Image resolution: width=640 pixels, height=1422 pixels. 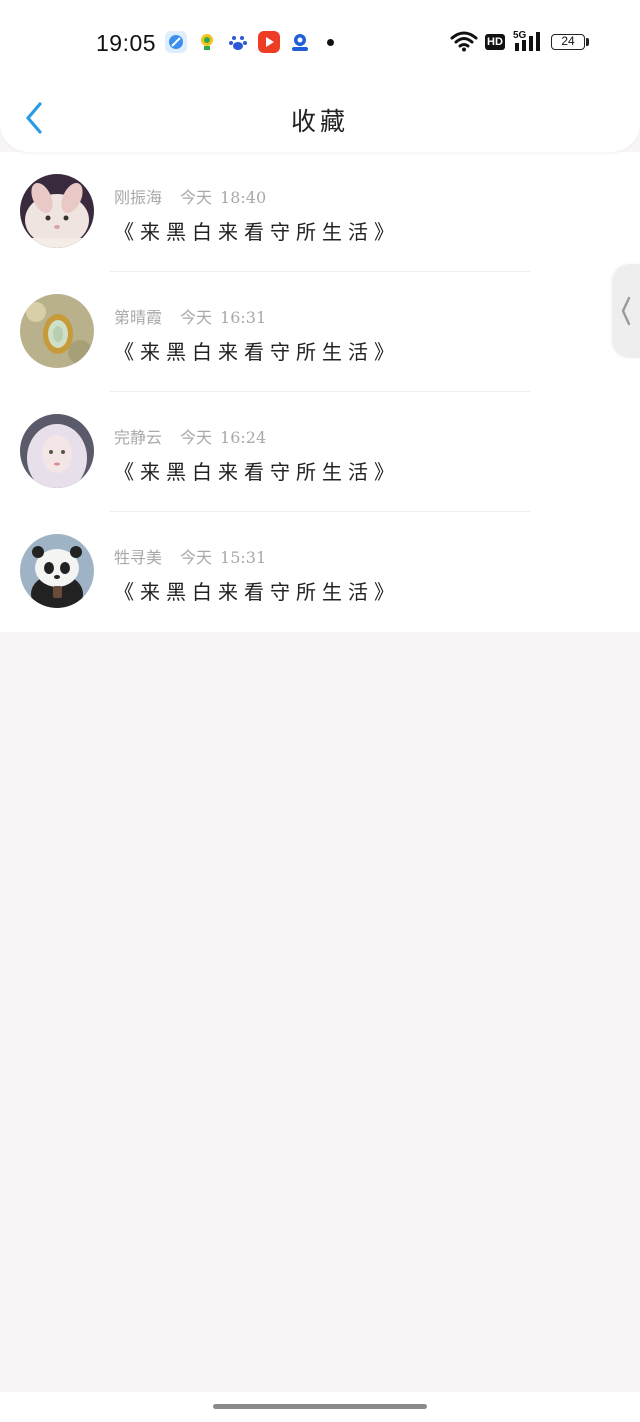 I want to click on time-value: 15:31, so click(x=243, y=557).